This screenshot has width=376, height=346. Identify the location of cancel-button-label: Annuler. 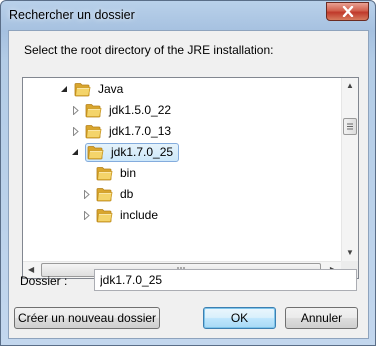
(321, 318).